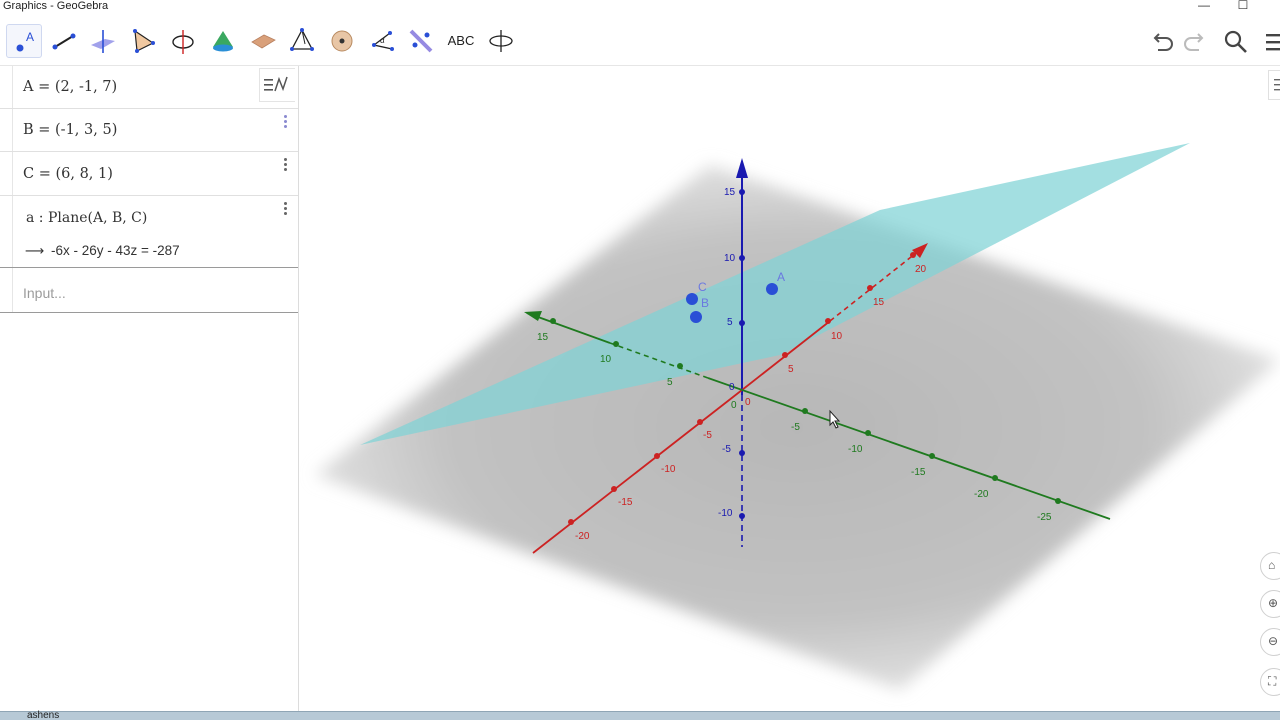 The width and height of the screenshot is (1280, 720). I want to click on plane-tool, so click(263, 41).